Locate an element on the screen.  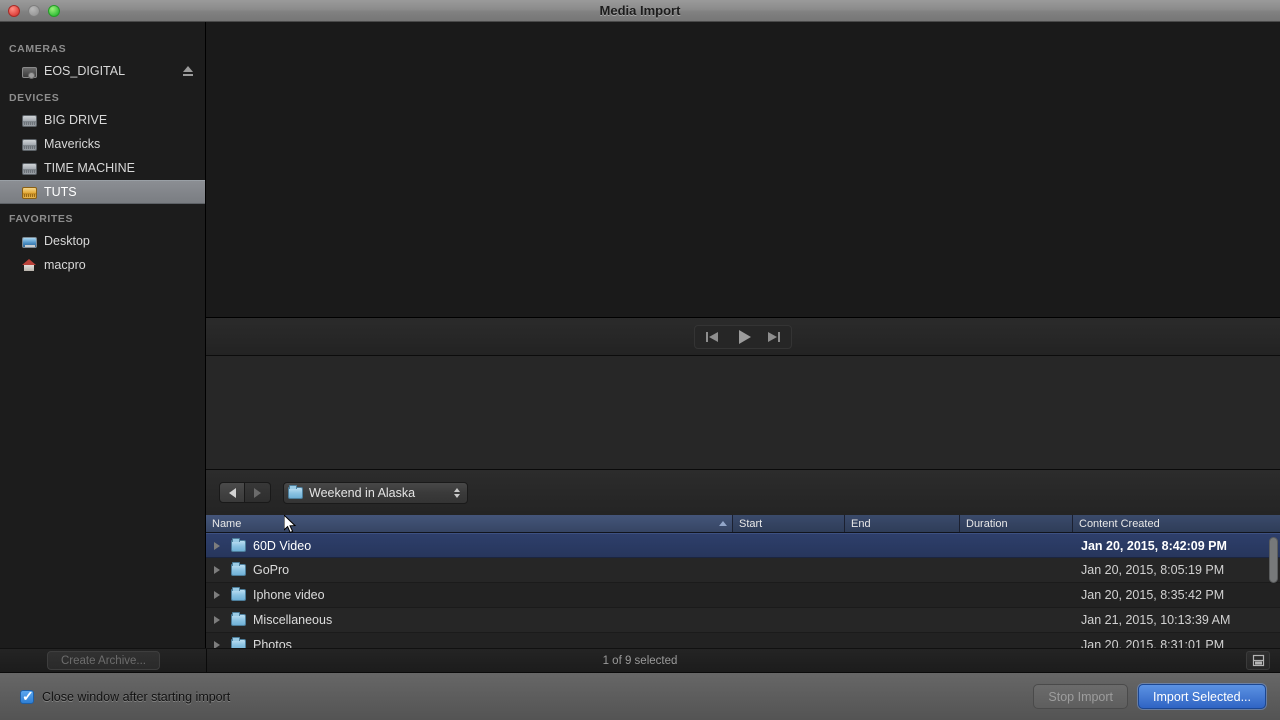
stop-import-button: Stop Import is located at coordinates (1081, 696).